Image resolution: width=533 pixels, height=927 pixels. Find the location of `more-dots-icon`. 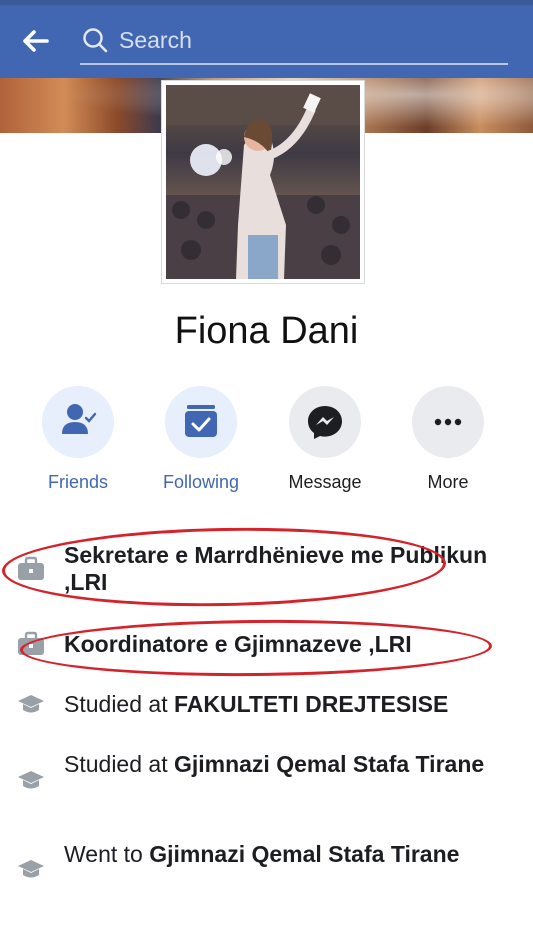

more-dots-icon is located at coordinates (448, 422).